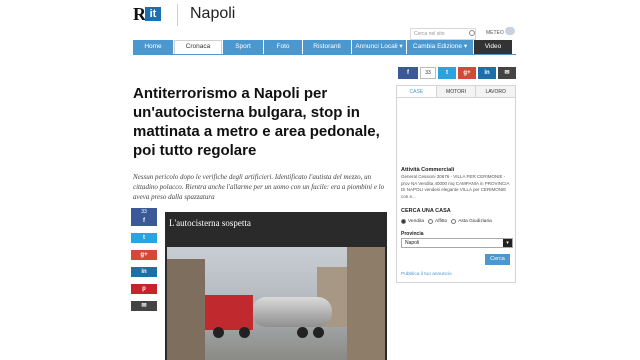 The height and width of the screenshot is (360, 640). What do you see at coordinates (426, 274) in the screenshot?
I see `publish-ad-link: Pubblica il tuo annuncio` at bounding box center [426, 274].